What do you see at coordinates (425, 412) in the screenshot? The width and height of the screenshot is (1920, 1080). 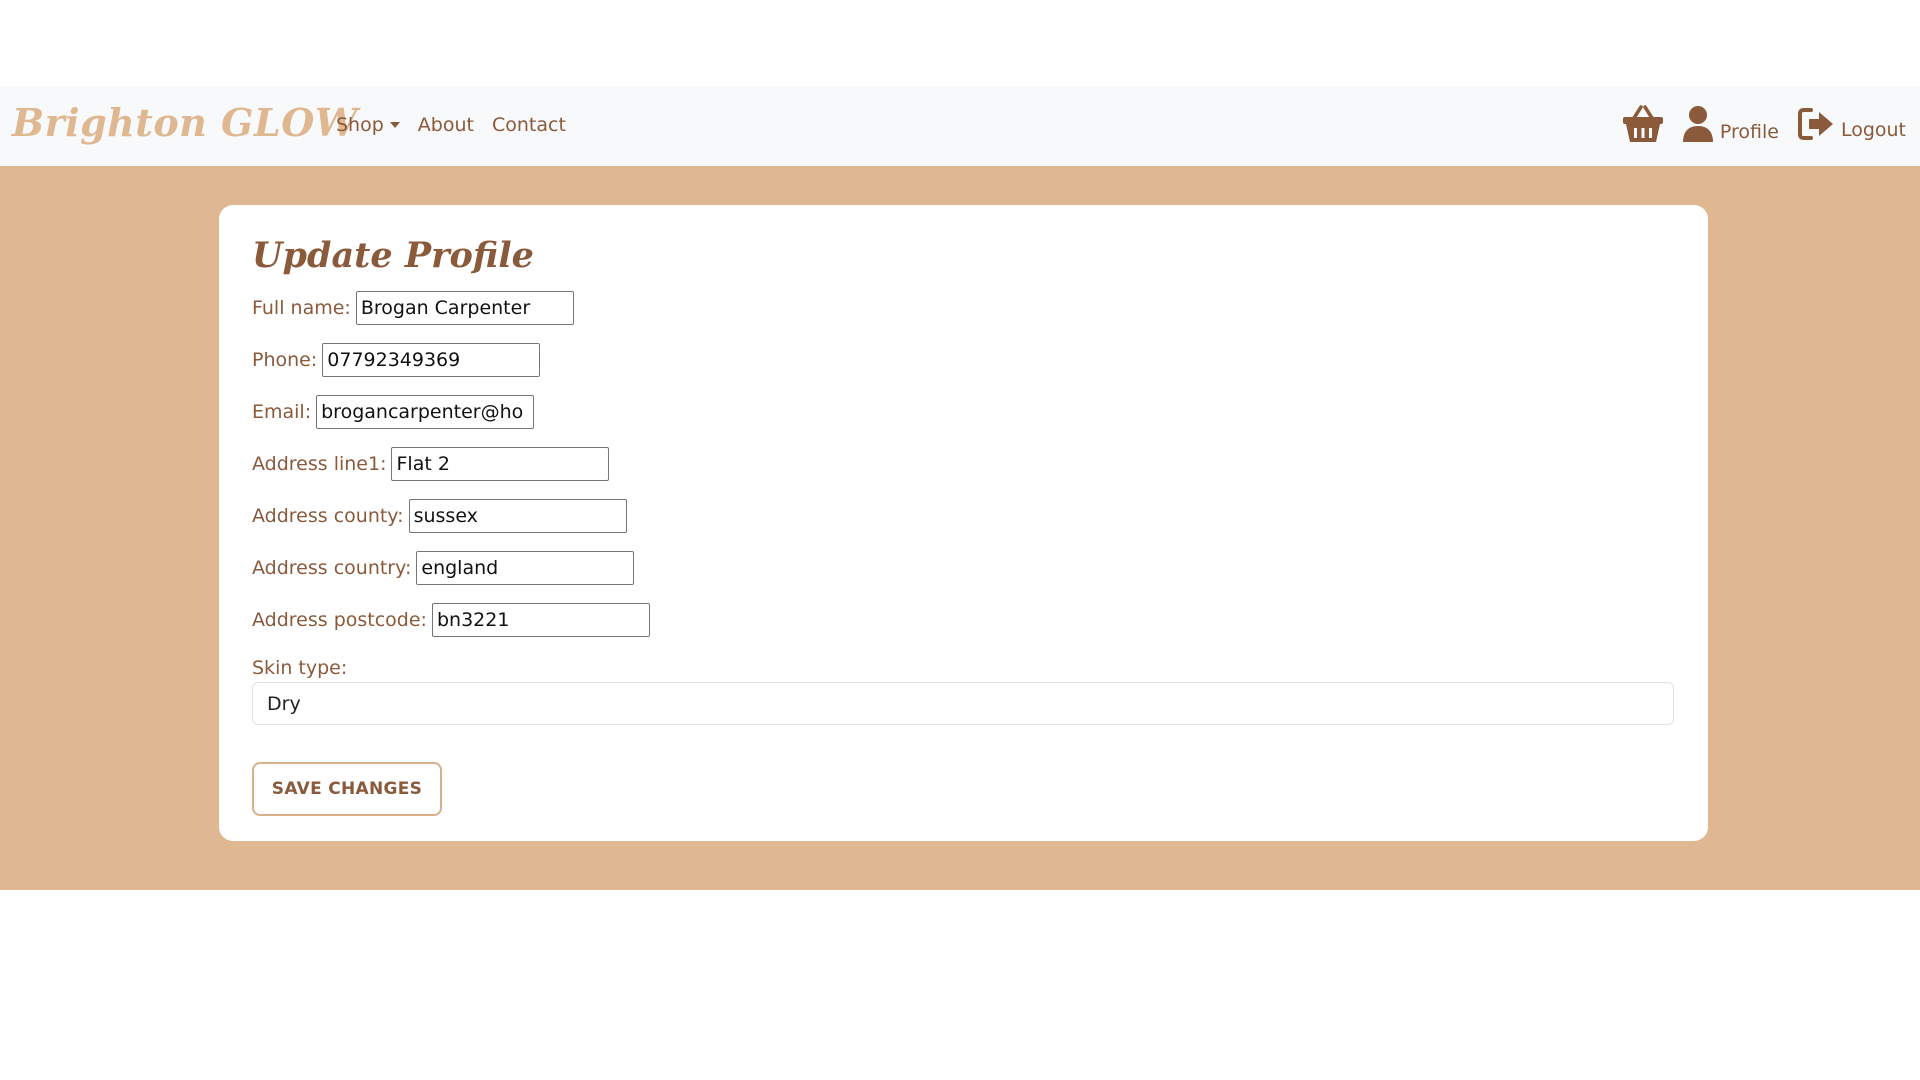 I see `email-input` at bounding box center [425, 412].